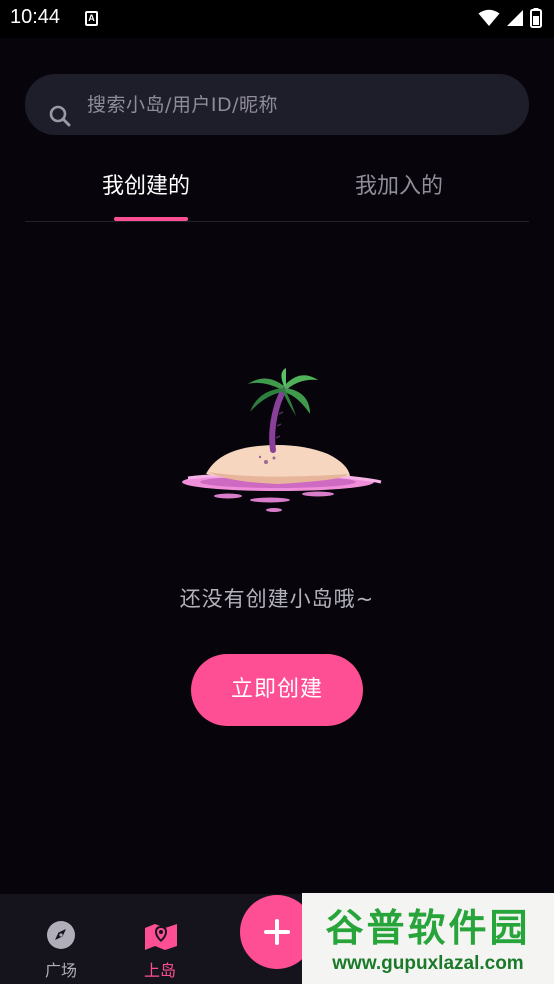 The image size is (554, 984). What do you see at coordinates (282, 440) in the screenshot?
I see `island-illustration` at bounding box center [282, 440].